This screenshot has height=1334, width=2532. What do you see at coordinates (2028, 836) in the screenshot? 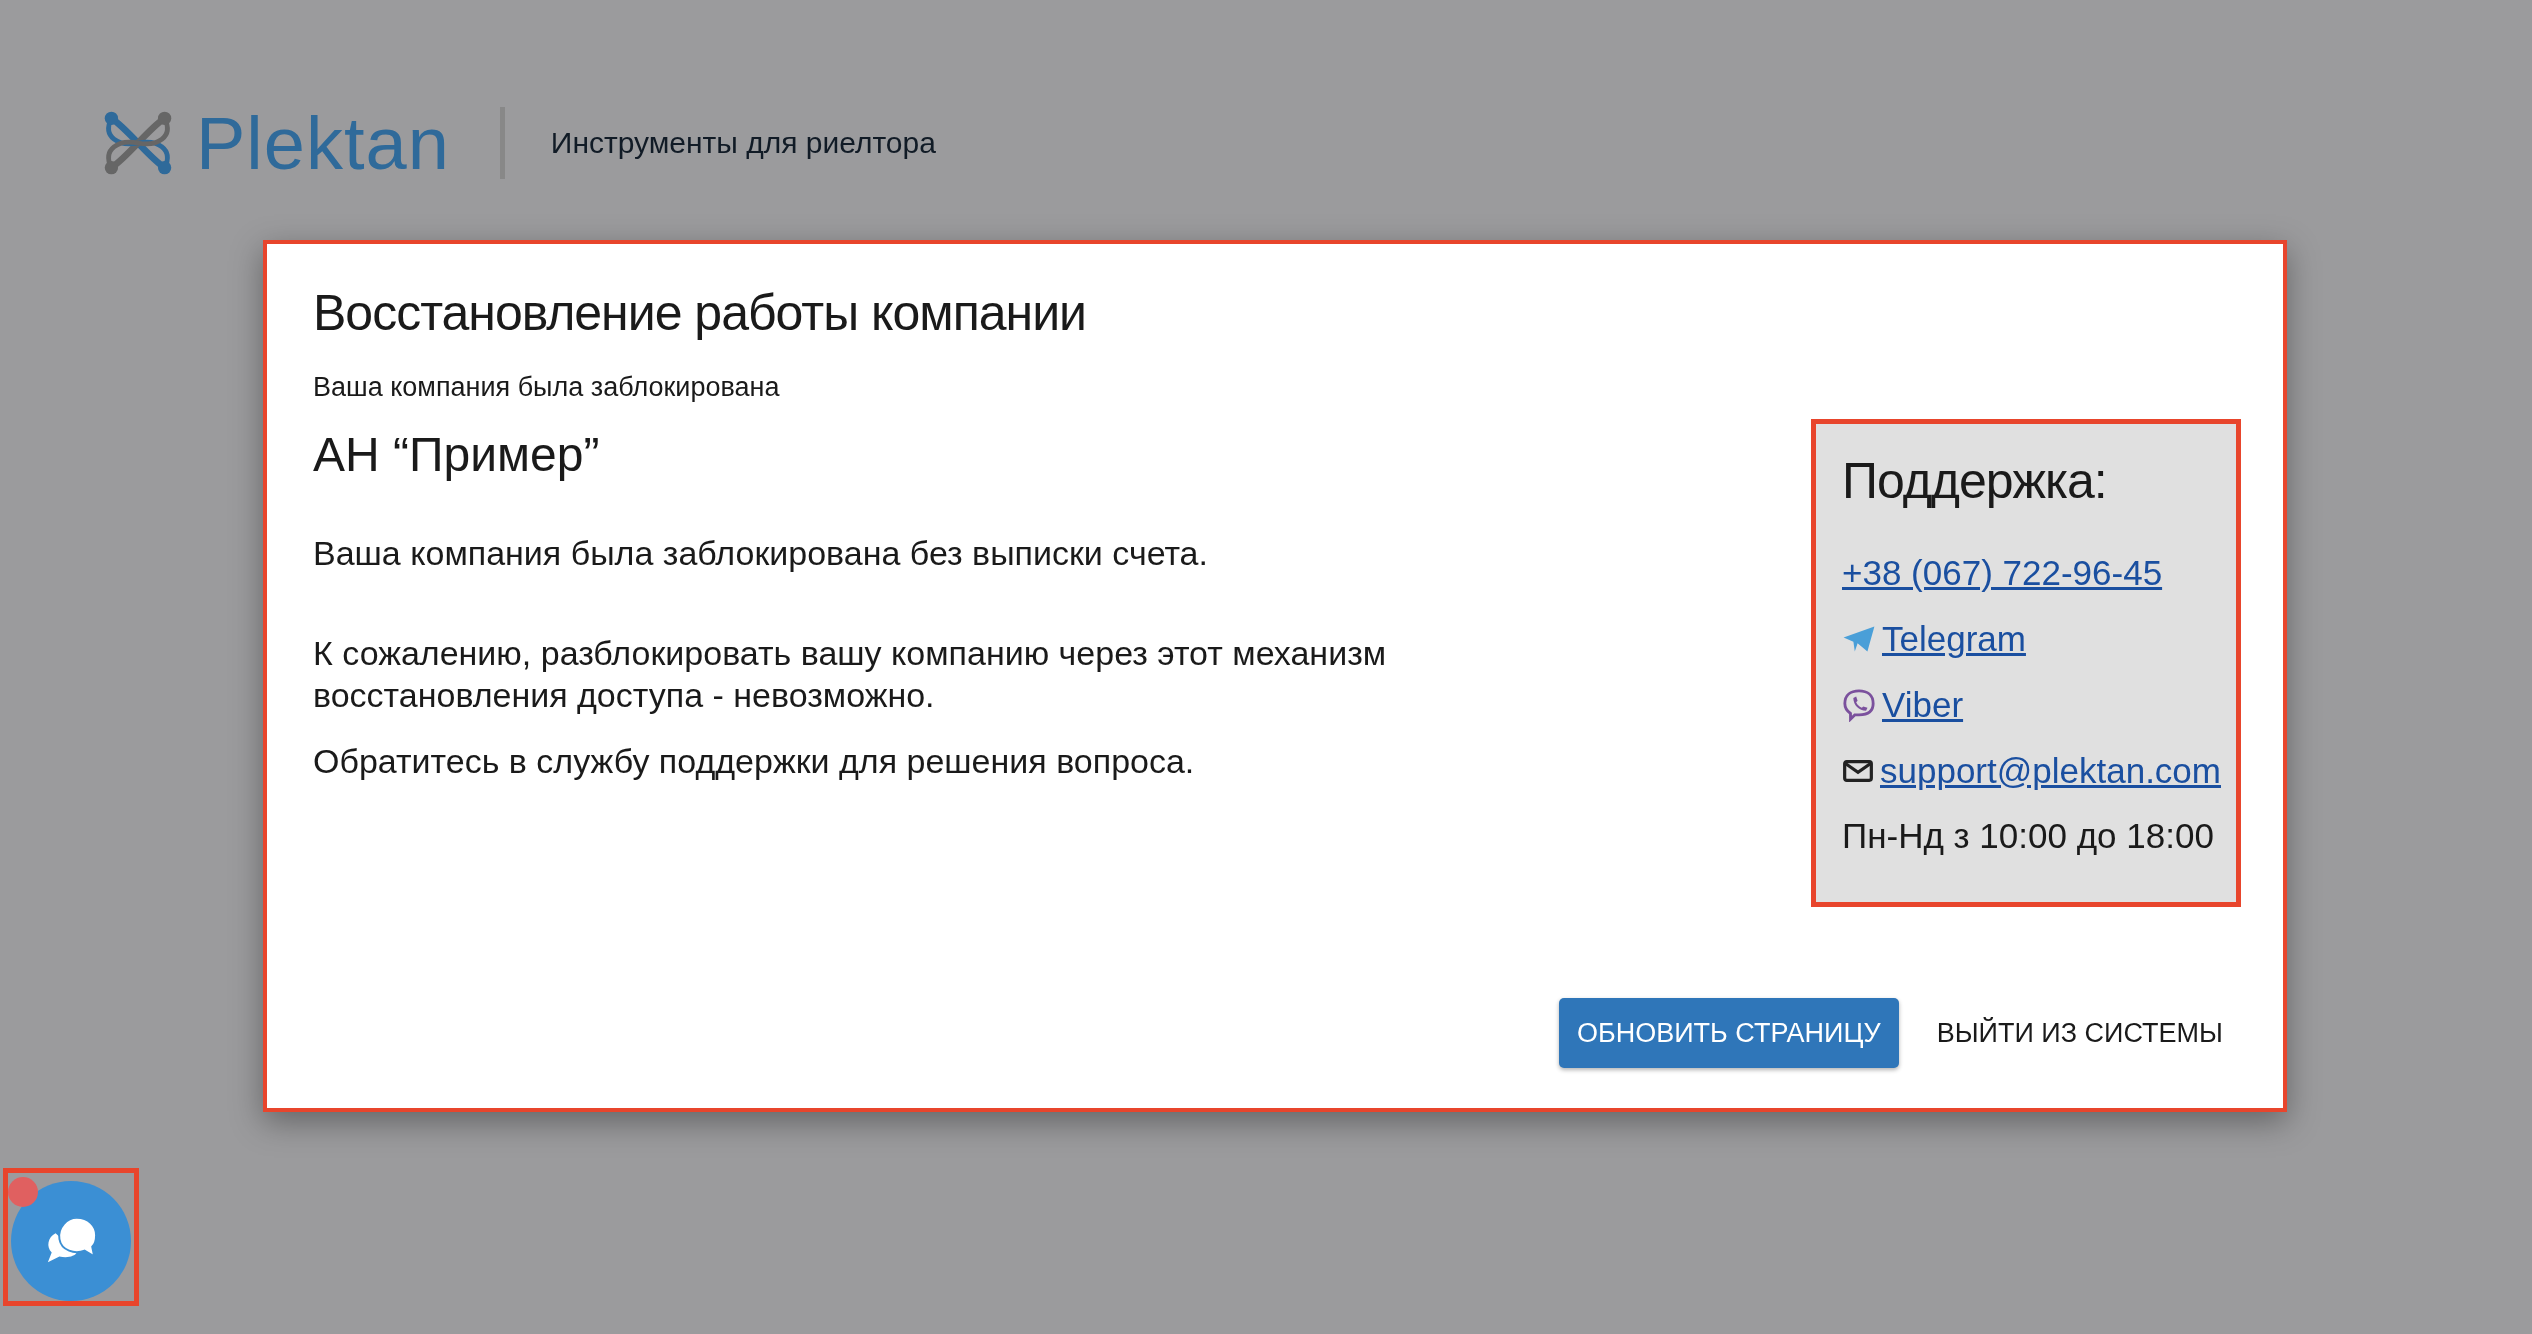
I see `support-hours: Пн-Нд з 10:00 до 18:00` at bounding box center [2028, 836].